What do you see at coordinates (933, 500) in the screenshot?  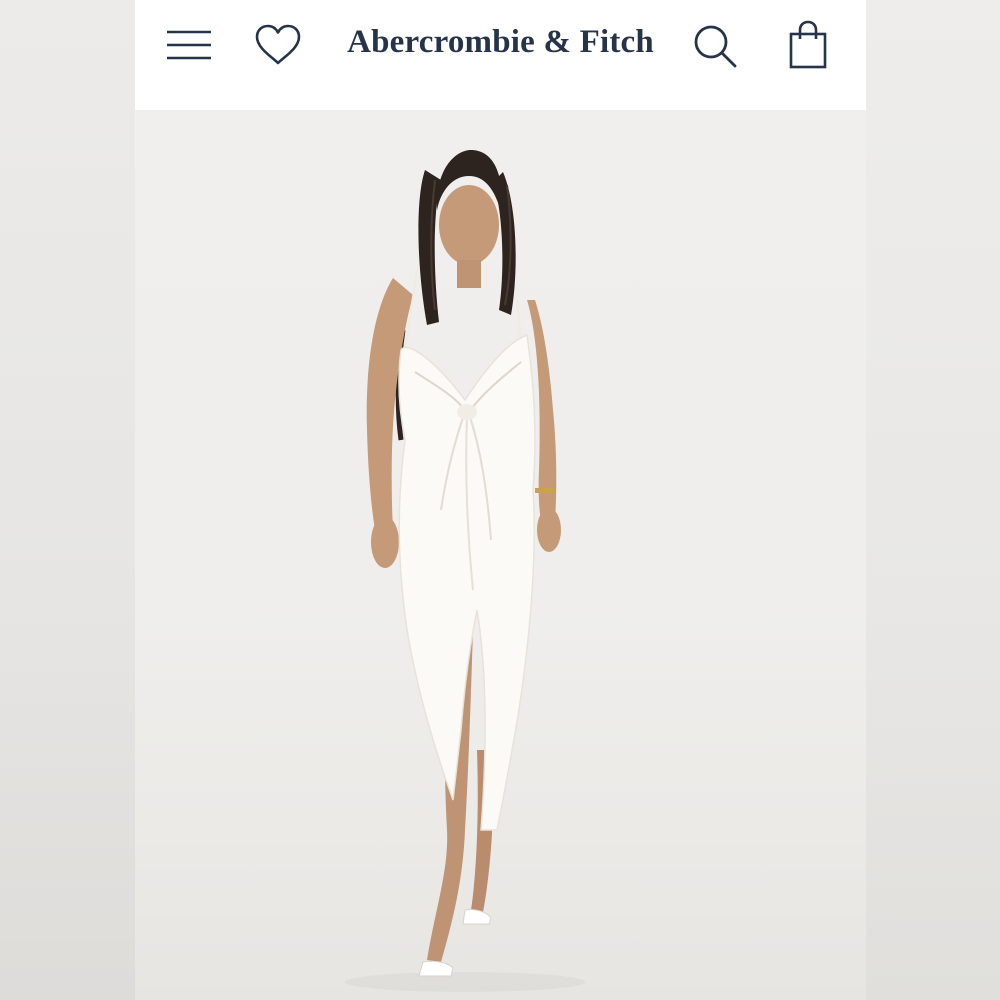 I see `background-blur-right` at bounding box center [933, 500].